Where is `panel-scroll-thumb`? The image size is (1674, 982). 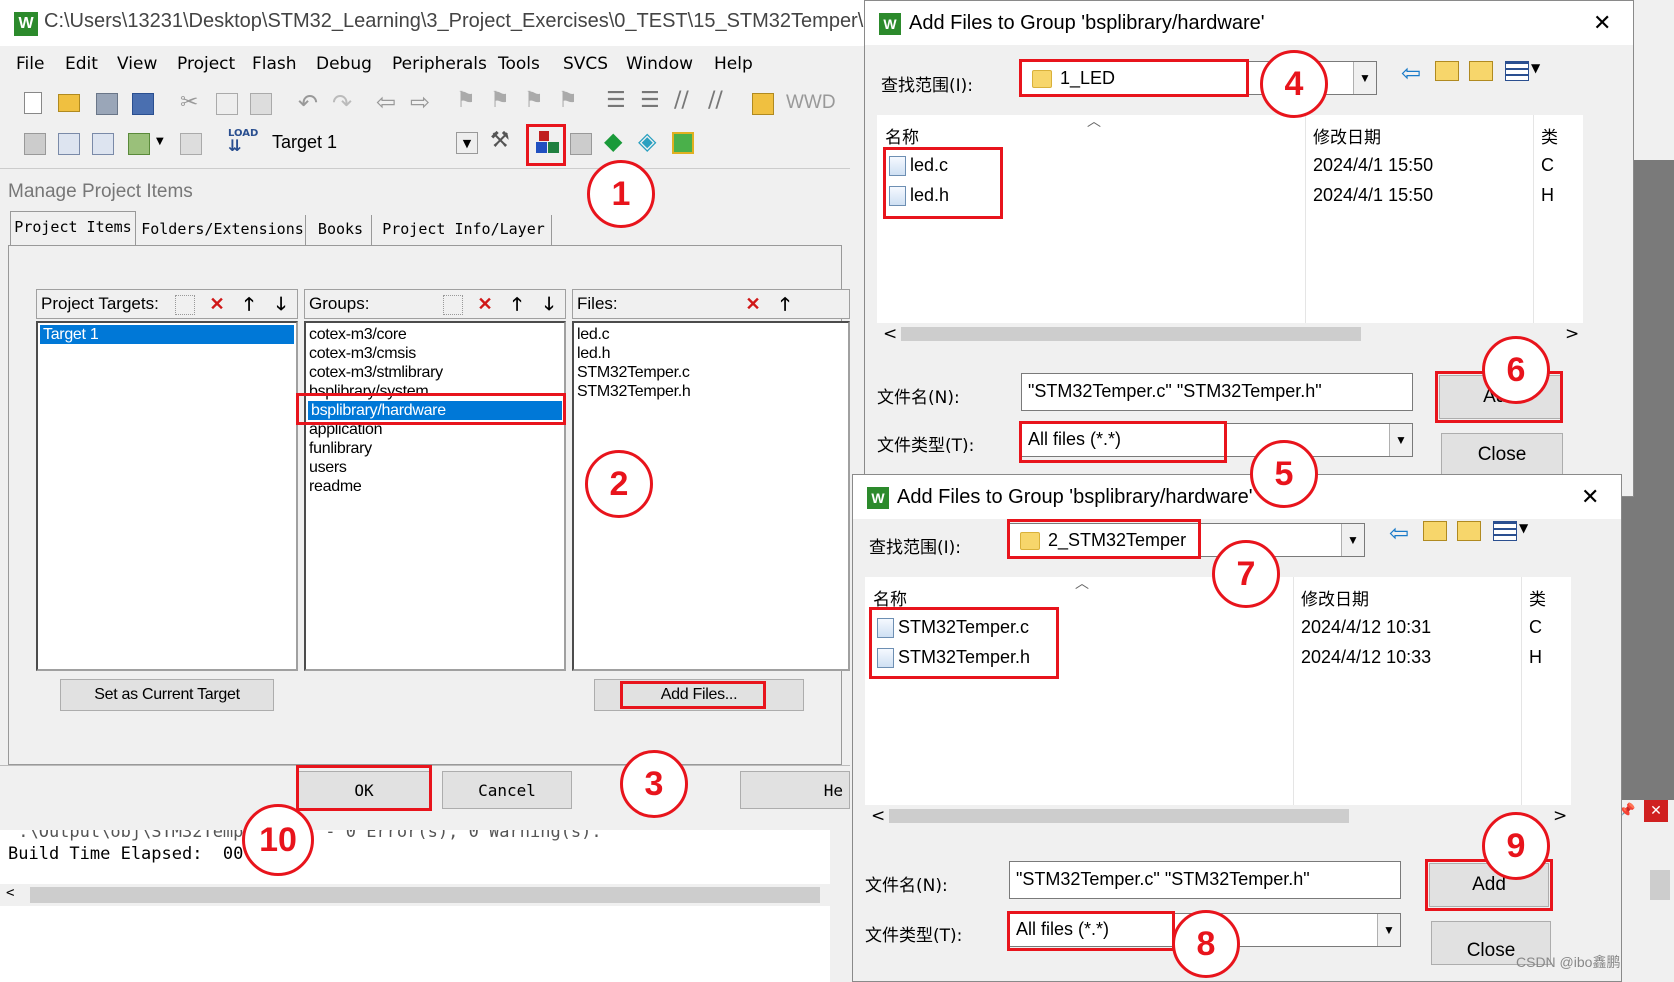
panel-scroll-thumb is located at coordinates (1660, 885).